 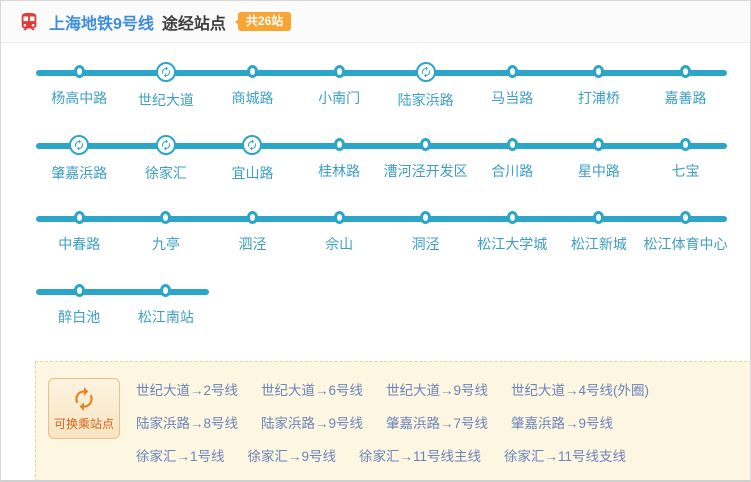 I want to click on station: 徐家汇, so click(x=166, y=158).